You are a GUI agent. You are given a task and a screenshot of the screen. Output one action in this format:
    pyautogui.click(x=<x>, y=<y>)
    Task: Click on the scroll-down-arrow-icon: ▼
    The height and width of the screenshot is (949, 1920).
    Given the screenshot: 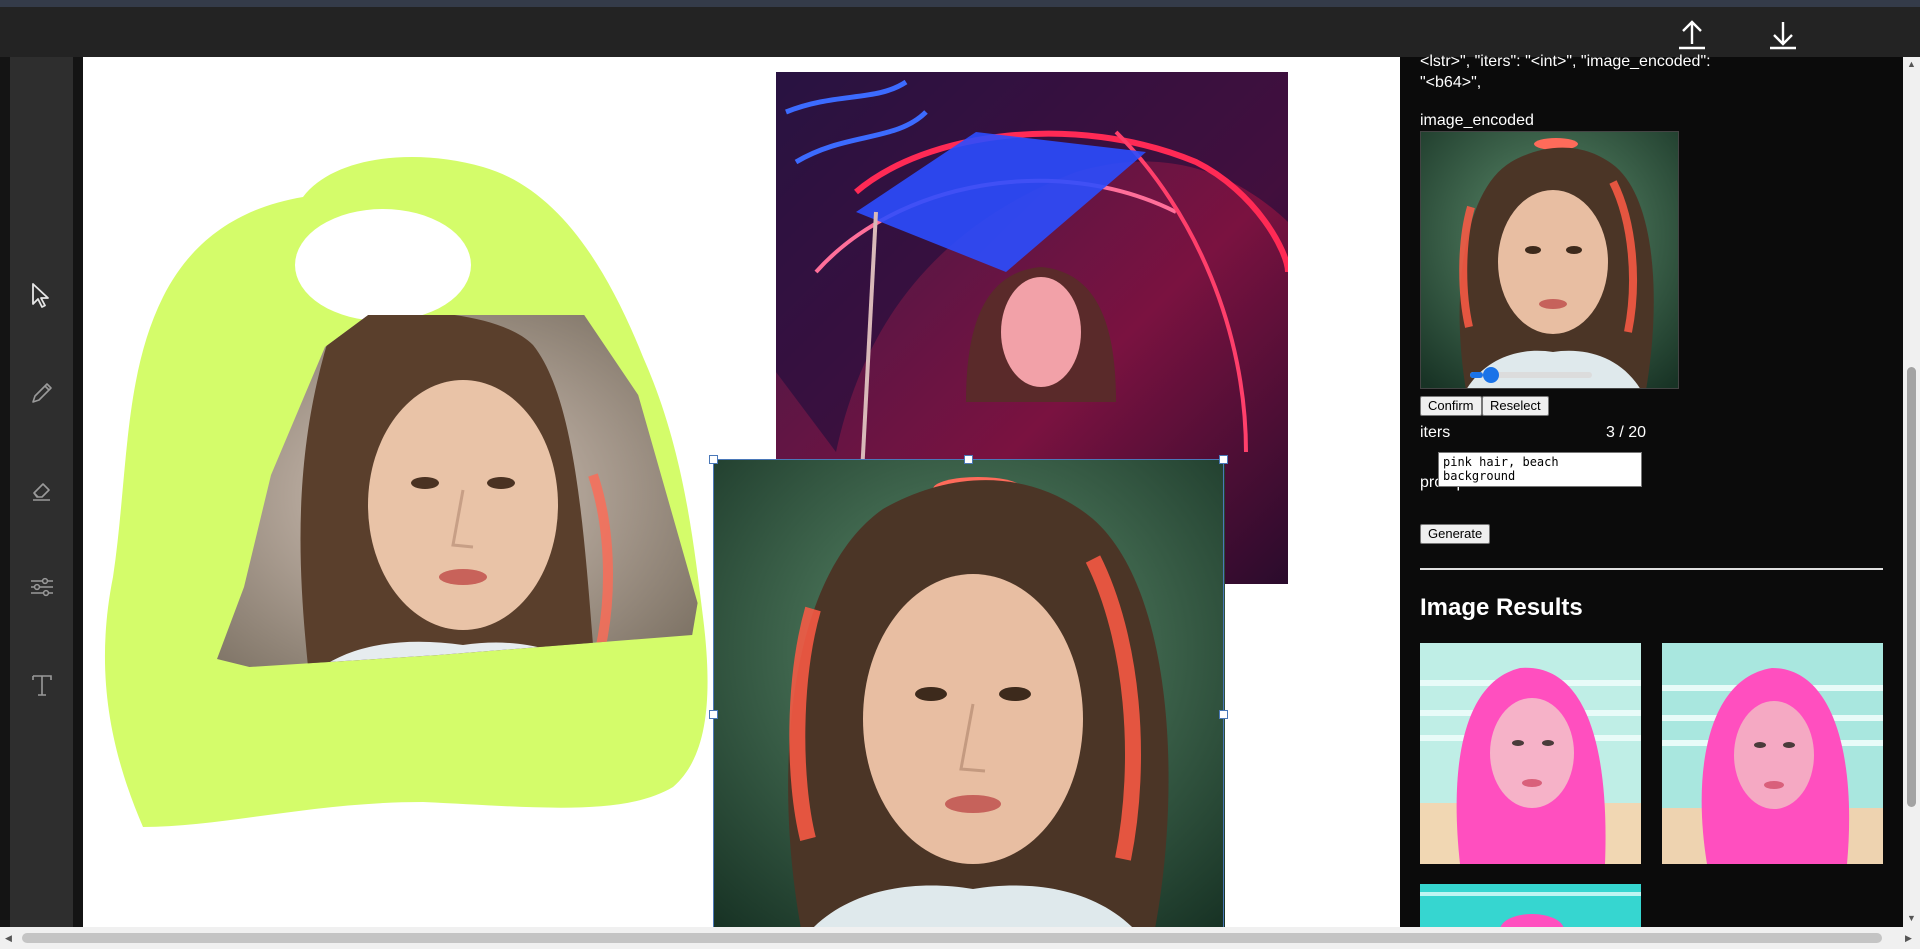 What is the action you would take?
    pyautogui.click(x=1911, y=918)
    